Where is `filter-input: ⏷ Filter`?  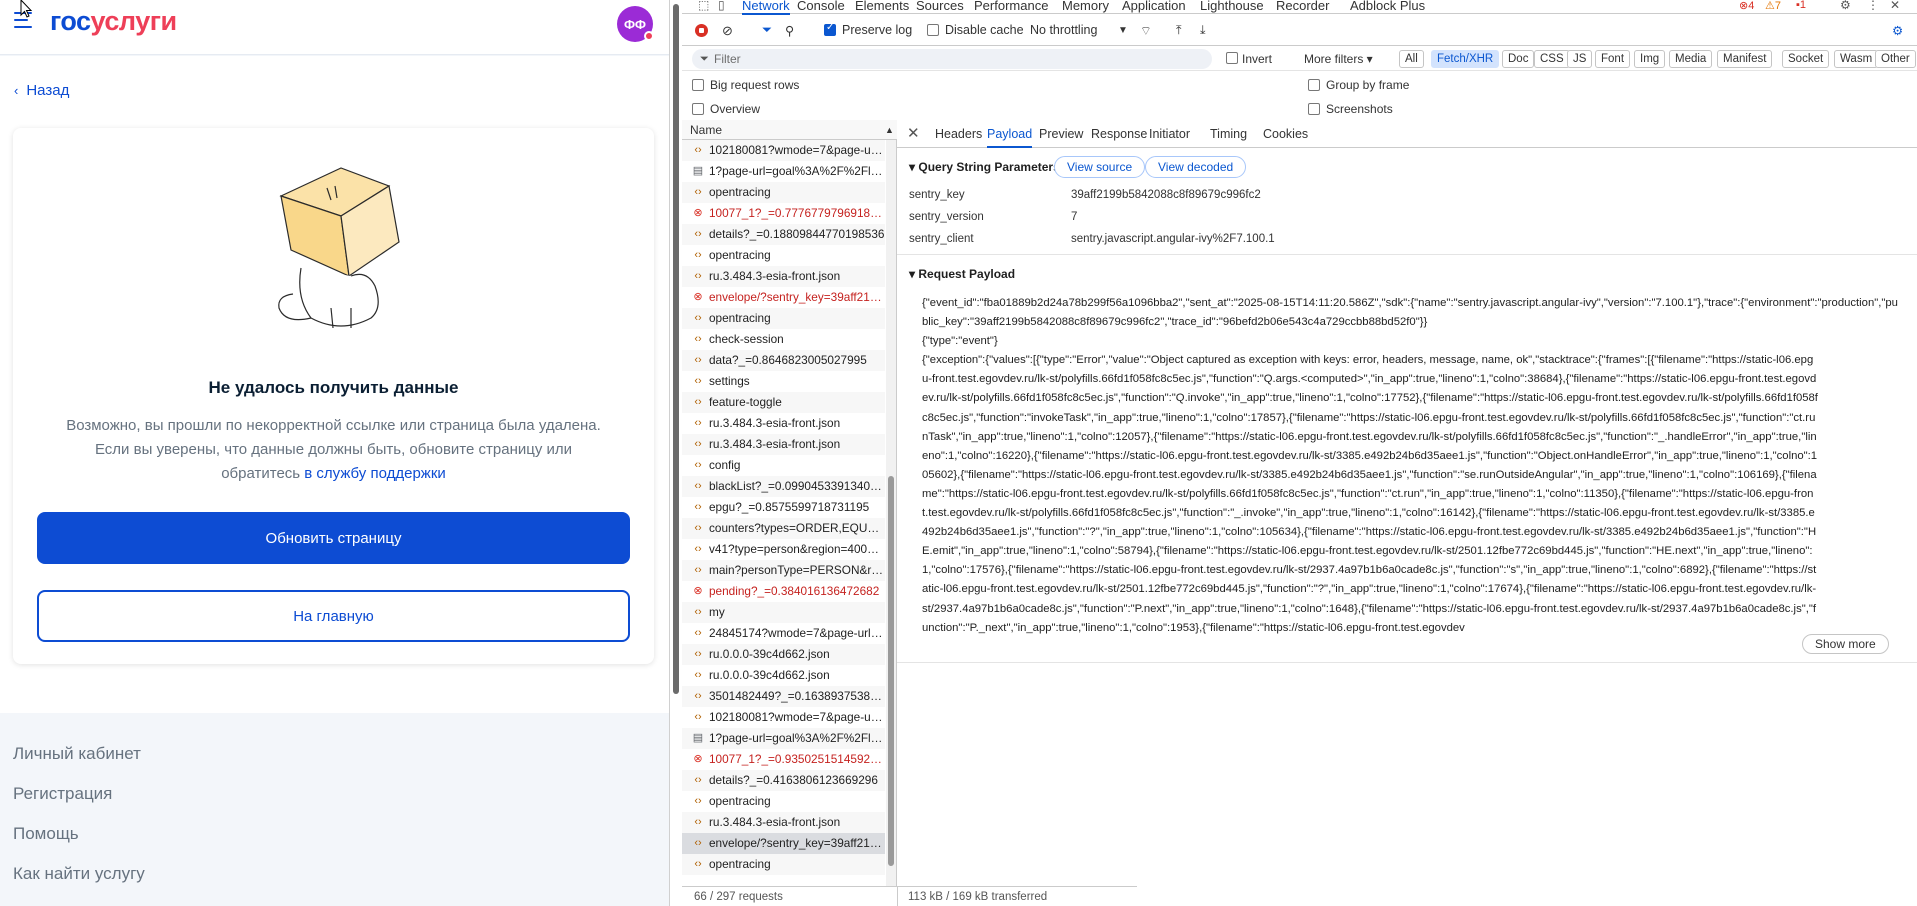
filter-input: ⏷ Filter is located at coordinates (952, 59).